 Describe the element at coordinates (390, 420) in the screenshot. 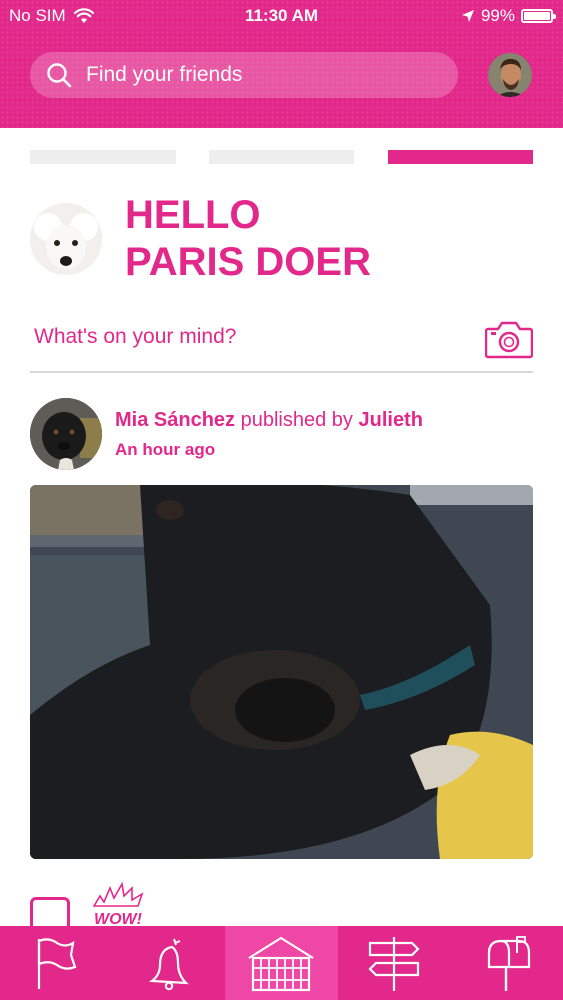

I see `post-publisher-link: Julieth` at that location.